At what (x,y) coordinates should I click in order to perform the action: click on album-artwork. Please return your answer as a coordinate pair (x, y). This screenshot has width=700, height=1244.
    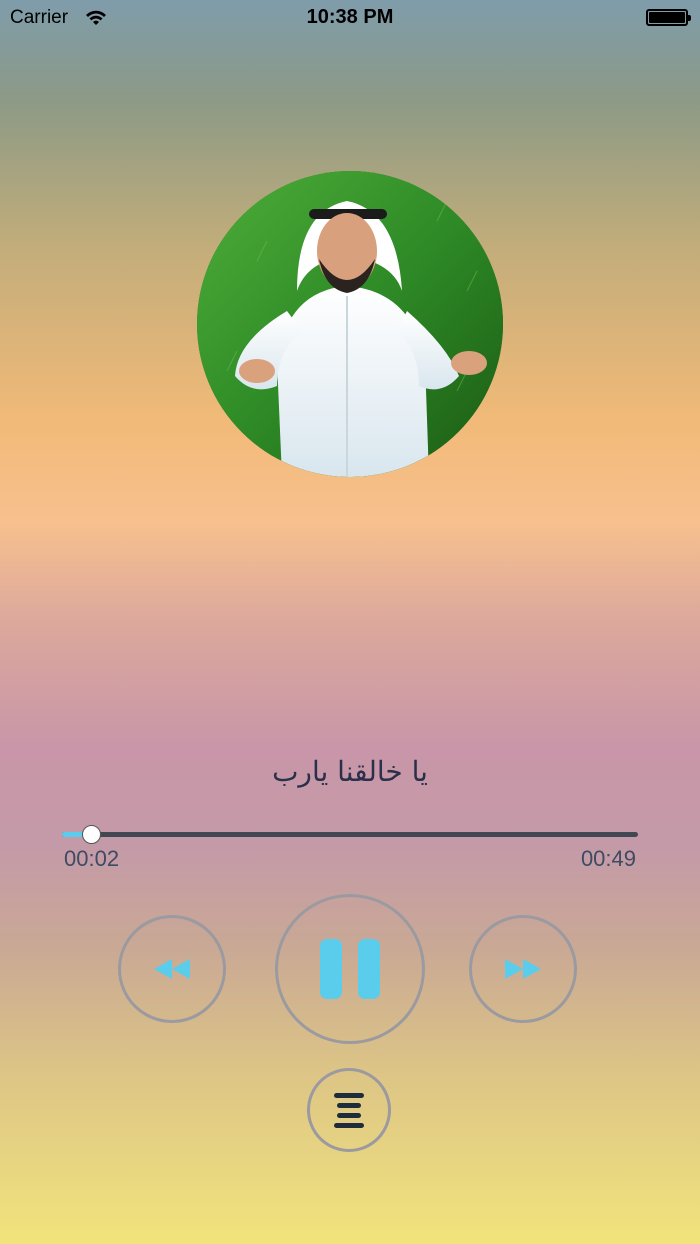
    Looking at the image, I should click on (350, 324).